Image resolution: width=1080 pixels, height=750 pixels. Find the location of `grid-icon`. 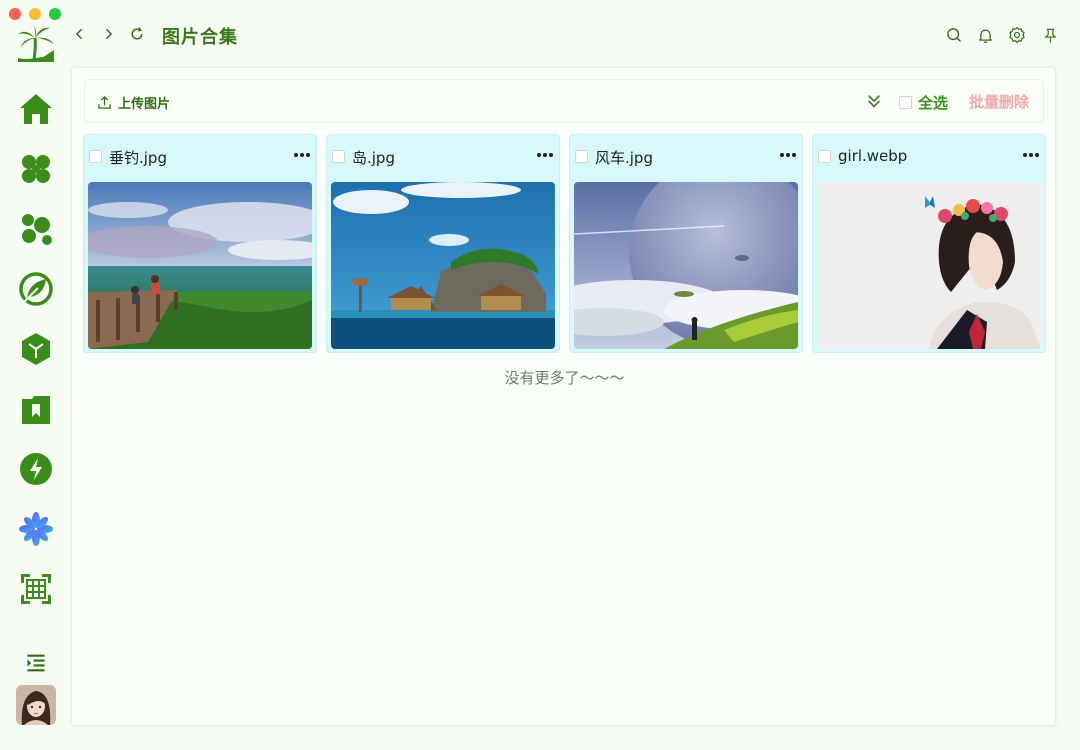

grid-icon is located at coordinates (36, 589).